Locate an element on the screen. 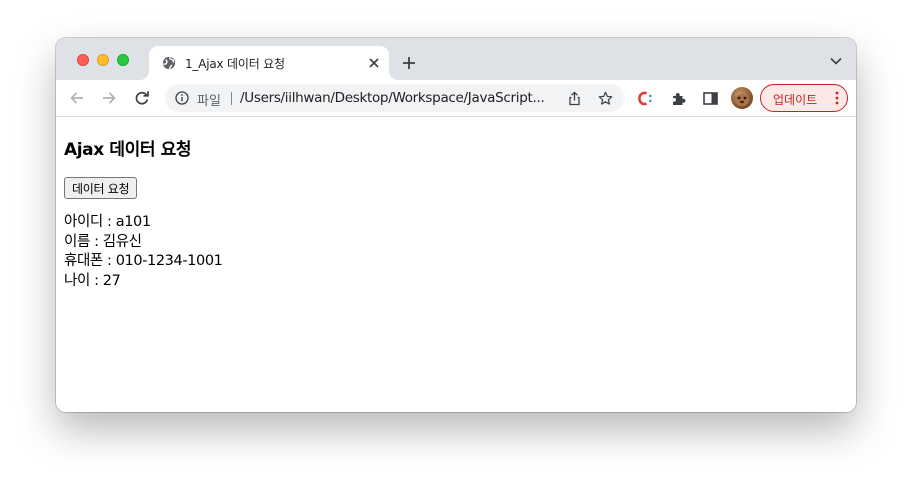  back-arrow-icon is located at coordinates (77, 98).